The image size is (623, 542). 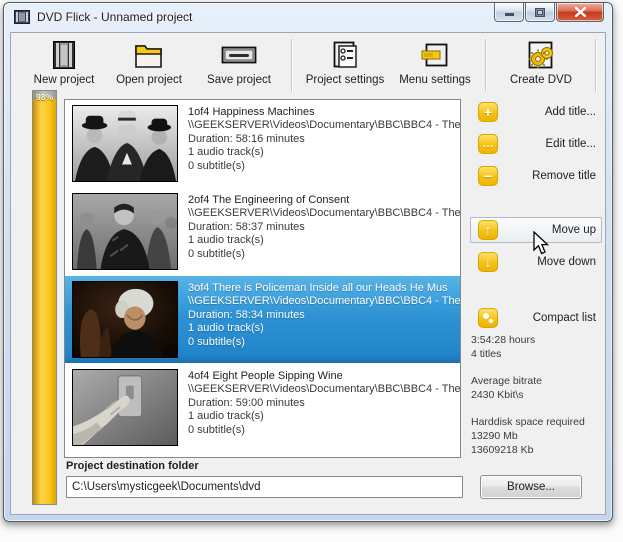 I want to click on create-dvd-button: Create DVD, so click(x=541, y=66).